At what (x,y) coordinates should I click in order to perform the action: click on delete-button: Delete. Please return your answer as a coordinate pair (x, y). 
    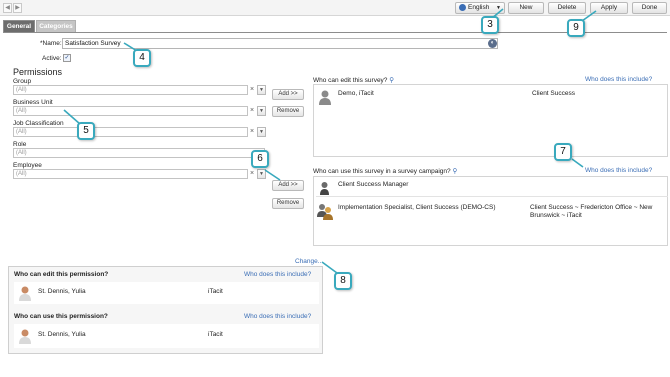
    Looking at the image, I should click on (567, 8).